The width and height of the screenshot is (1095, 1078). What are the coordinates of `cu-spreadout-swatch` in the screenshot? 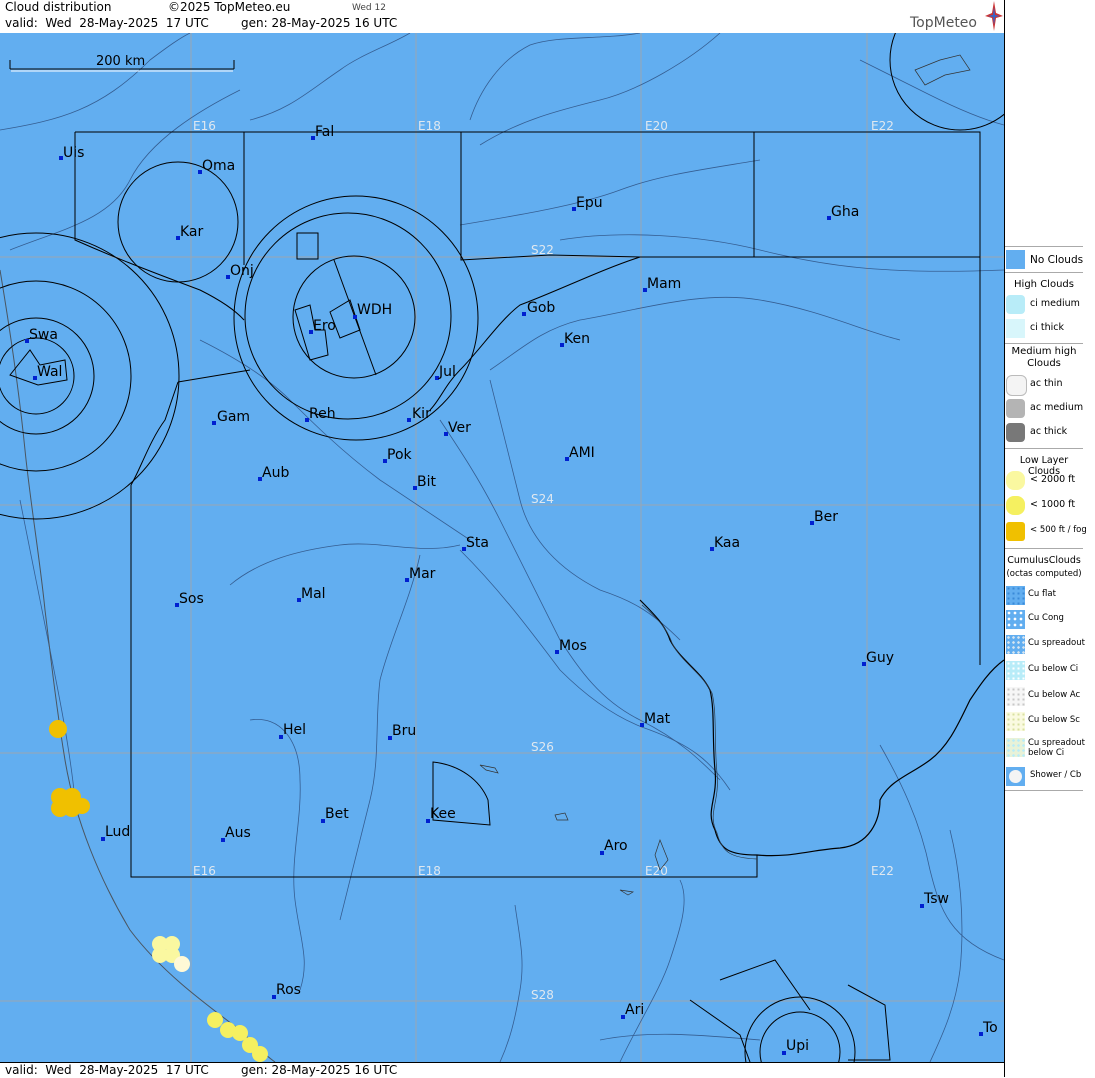 It's located at (1015, 644).